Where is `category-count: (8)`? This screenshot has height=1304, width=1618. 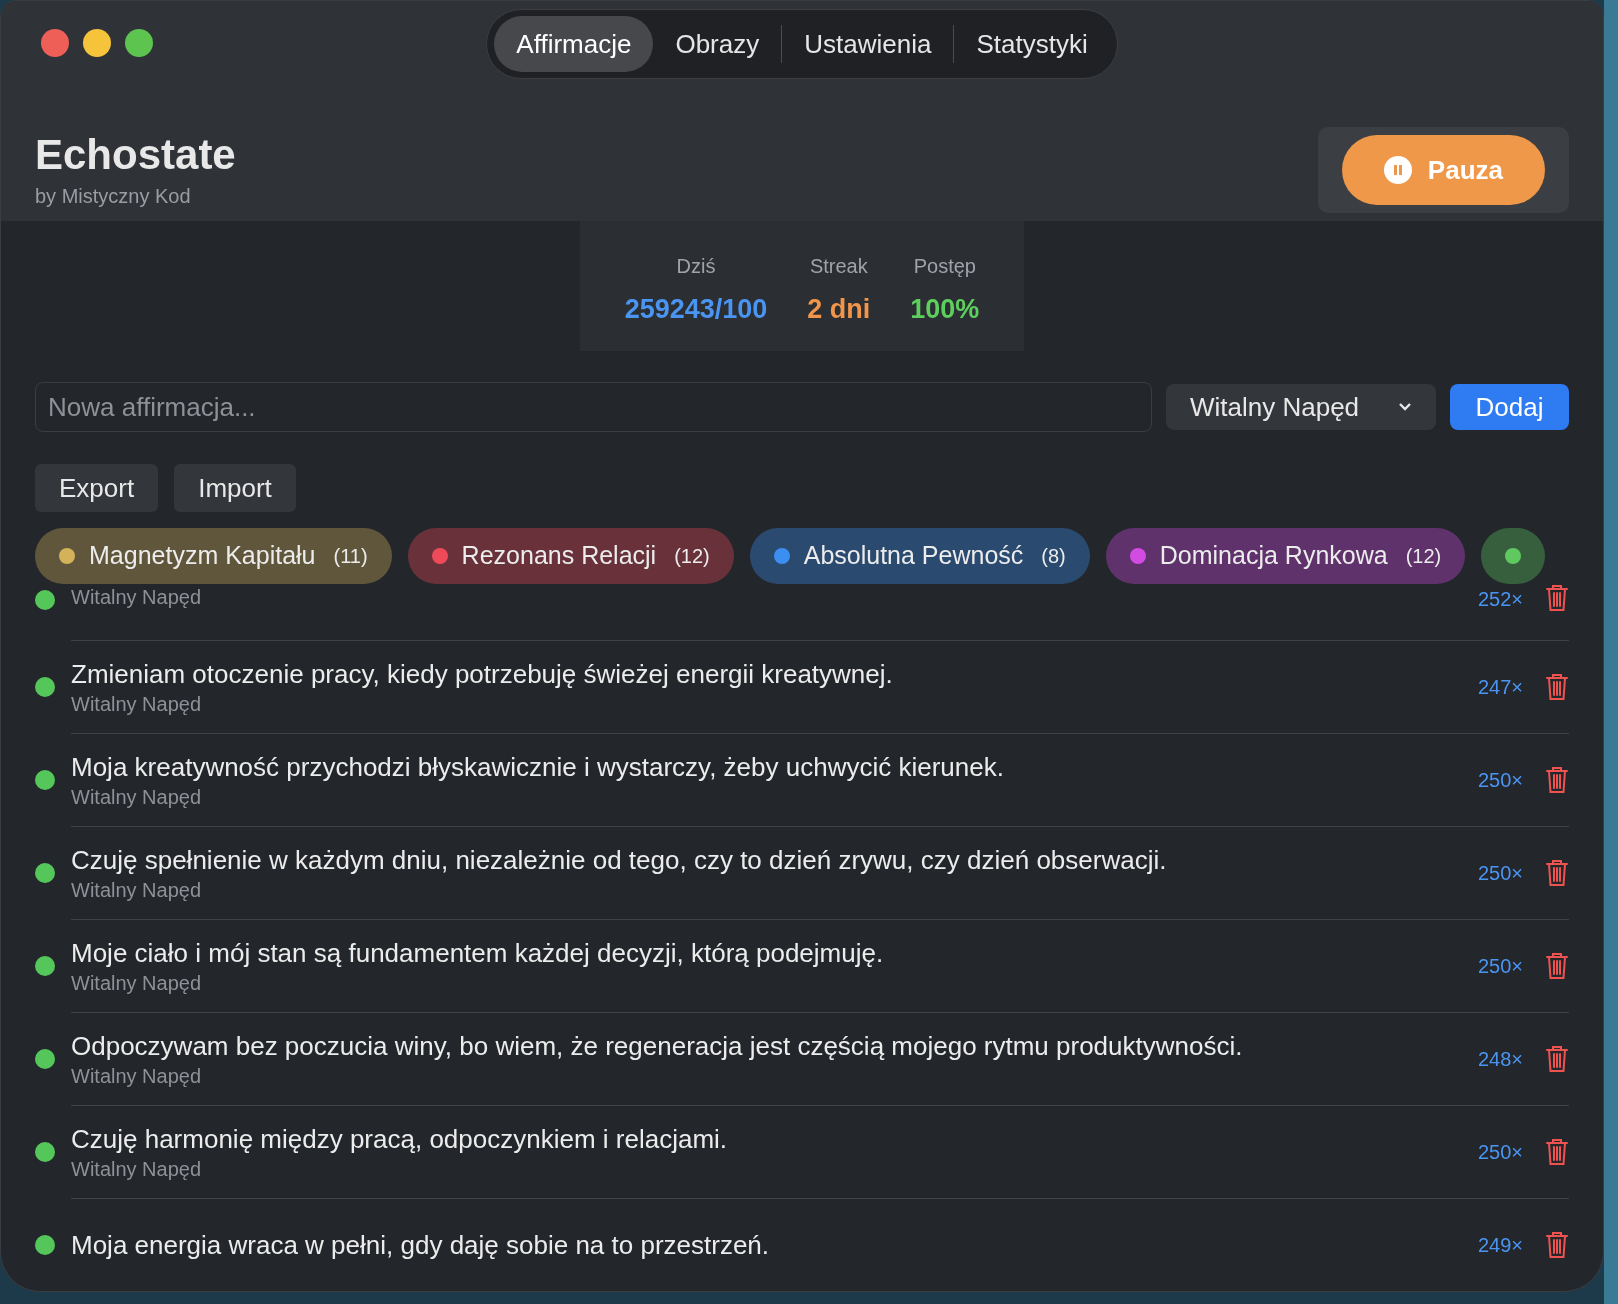 category-count: (8) is located at coordinates (1053, 556).